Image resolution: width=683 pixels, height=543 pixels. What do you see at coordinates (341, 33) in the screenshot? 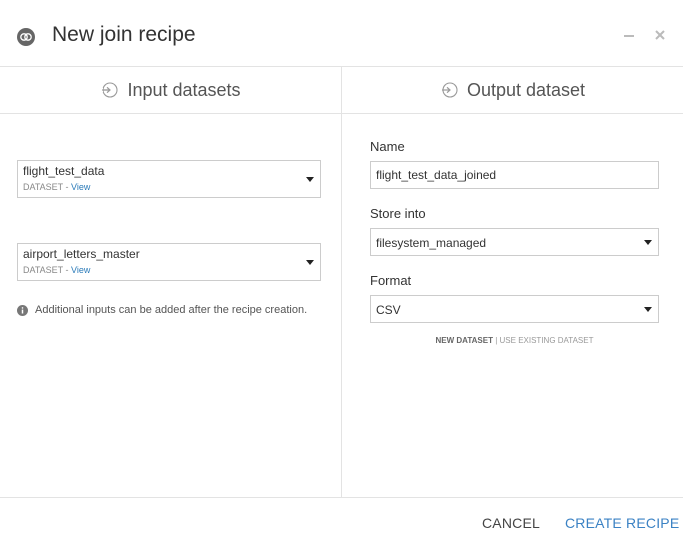
I see `dialog-header: New join recipe` at bounding box center [341, 33].